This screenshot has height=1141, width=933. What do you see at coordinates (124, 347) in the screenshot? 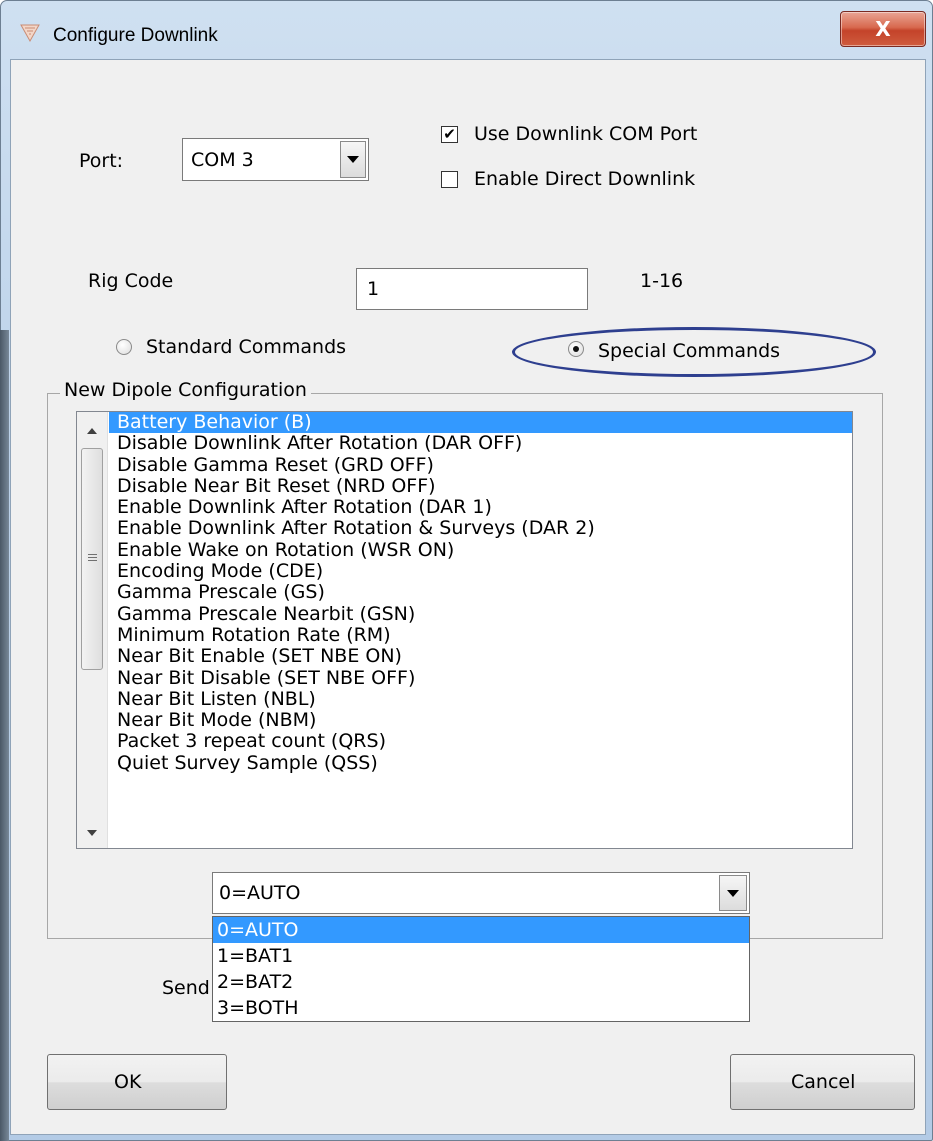
I see `standard-commands-radio` at bounding box center [124, 347].